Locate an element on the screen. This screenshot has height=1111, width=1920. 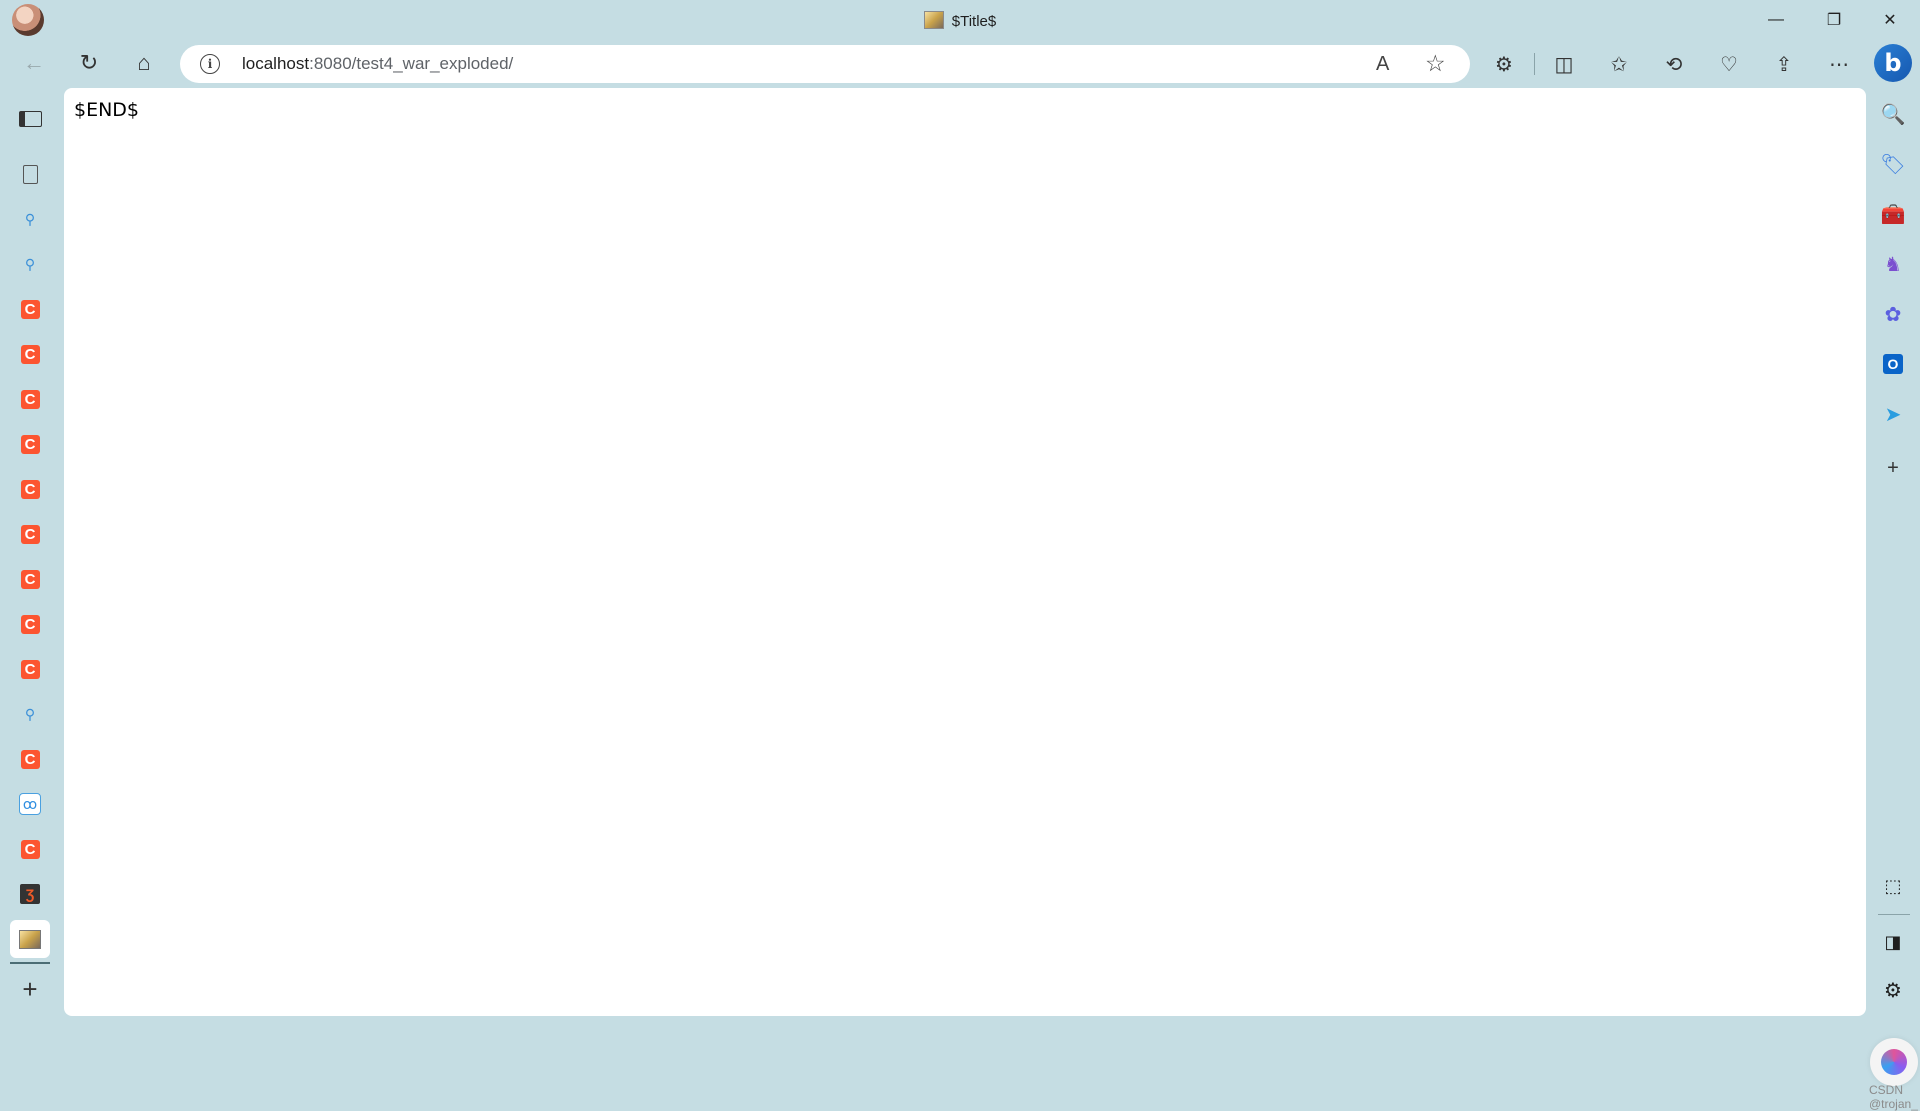
shopping-tag-button: 🏷 is located at coordinates (1893, 164).